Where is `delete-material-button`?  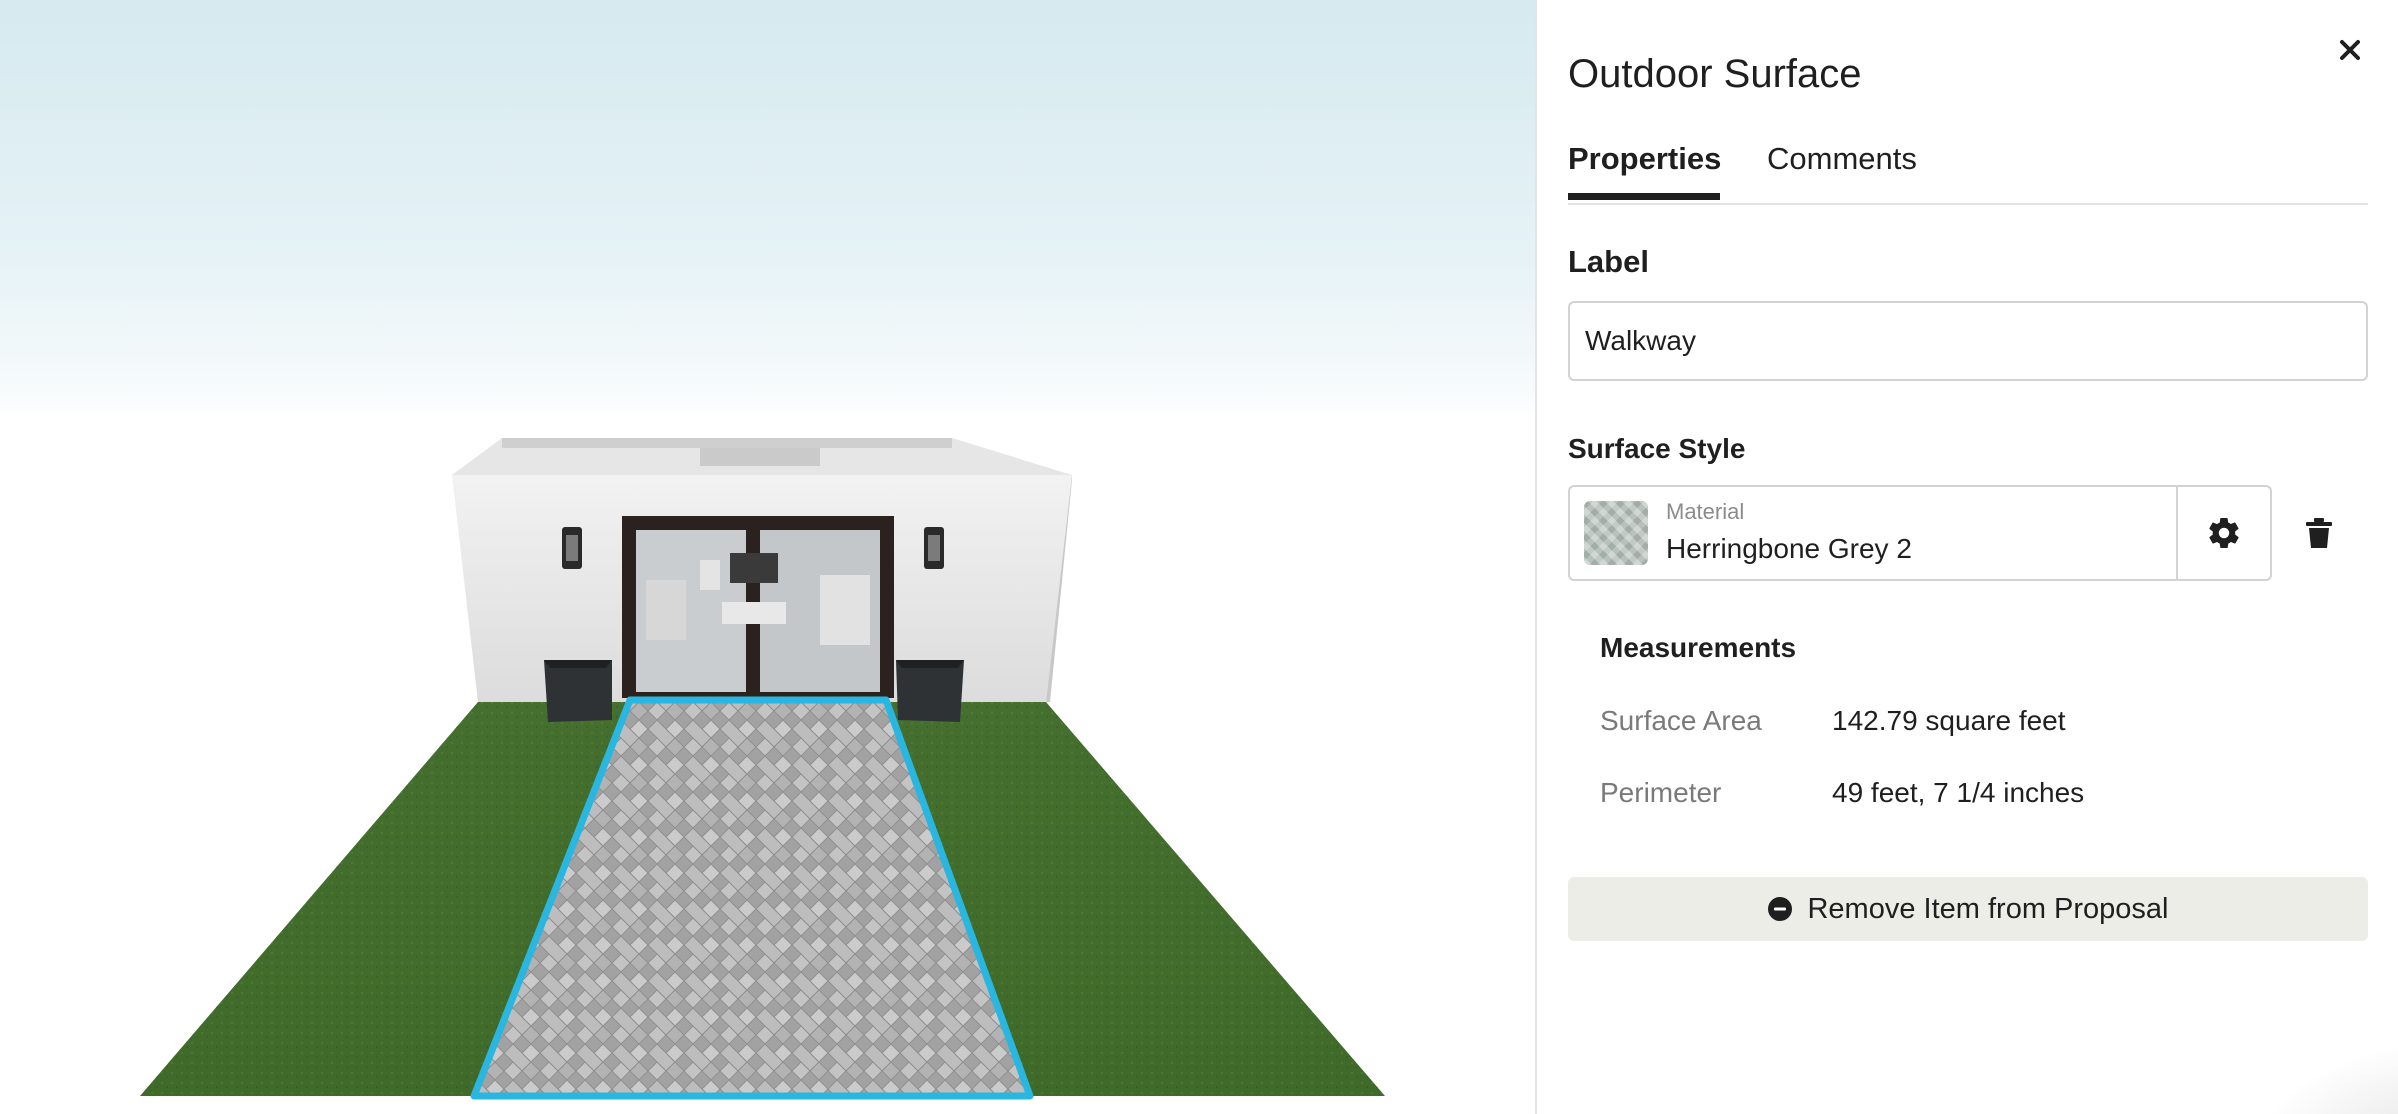 delete-material-button is located at coordinates (2319, 533).